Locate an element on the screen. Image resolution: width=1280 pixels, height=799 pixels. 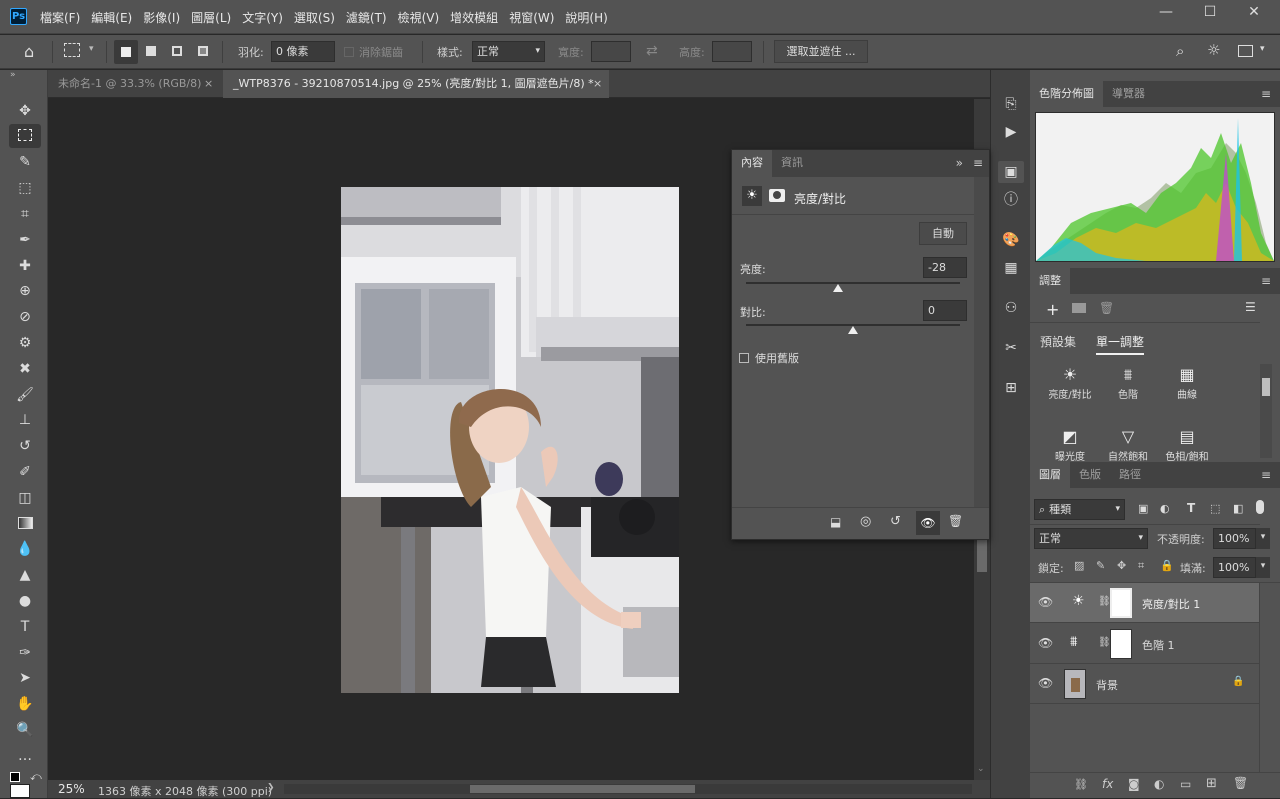
lock-artboard-icon: ⌗ is located at coordinates (1141, 566).